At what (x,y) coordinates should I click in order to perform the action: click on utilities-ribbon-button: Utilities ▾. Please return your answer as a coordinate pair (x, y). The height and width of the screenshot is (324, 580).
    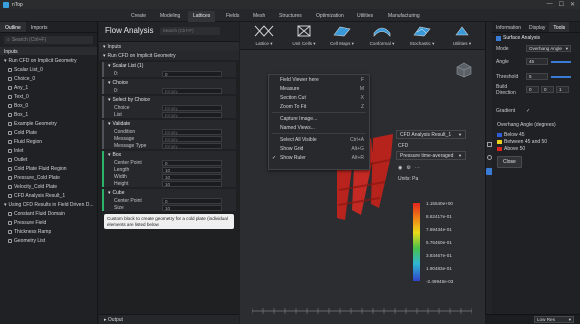
    Looking at the image, I should click on (462, 36).